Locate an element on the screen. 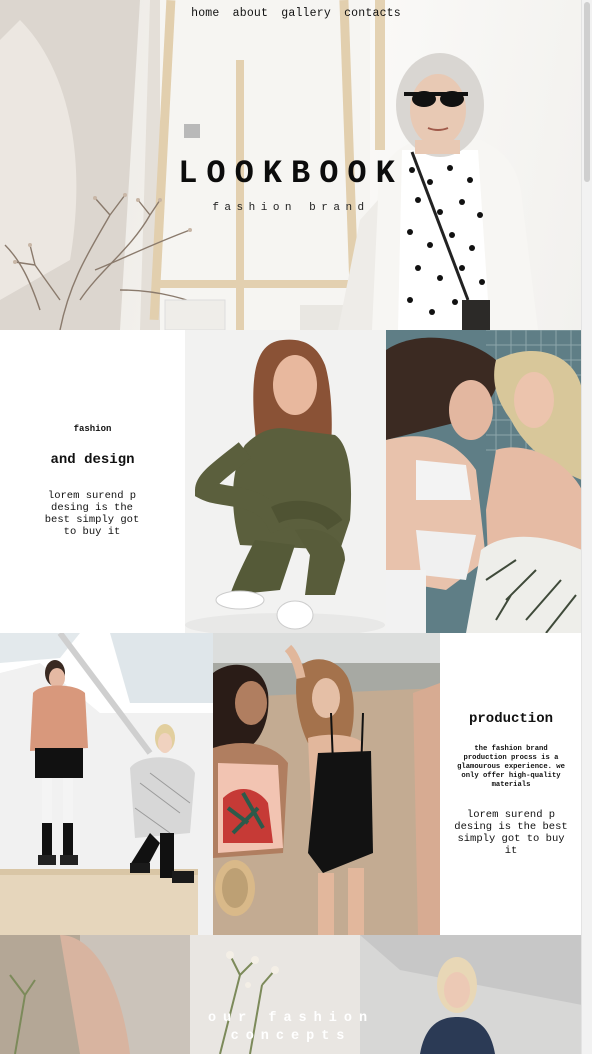 The image size is (592, 1054). gallery-photo-seated-model is located at coordinates (285, 481).